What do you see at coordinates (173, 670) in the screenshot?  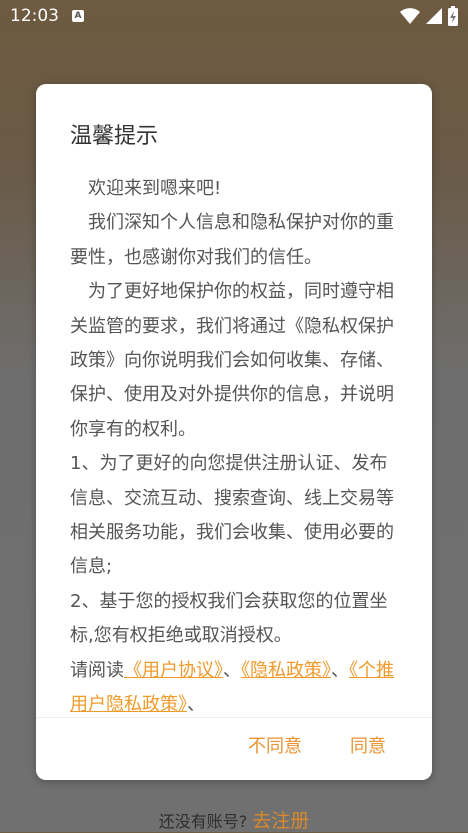 I see `user-agreement-link: 《用户协议》` at bounding box center [173, 670].